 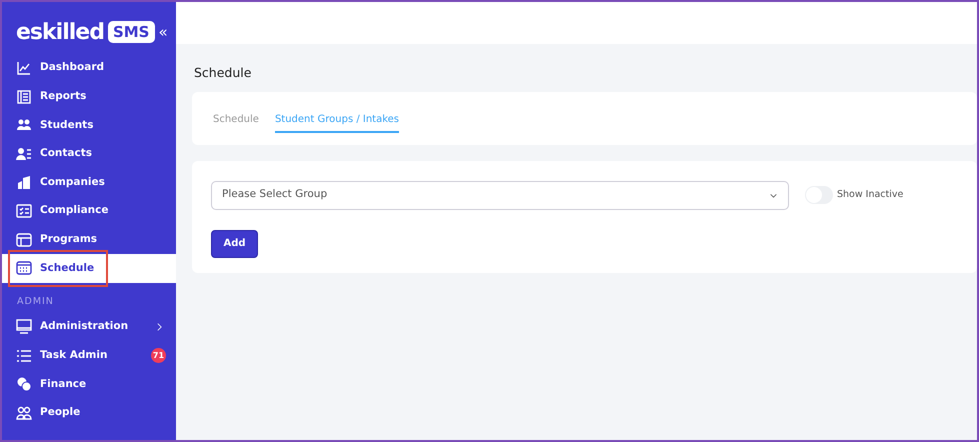 I want to click on sidebar-item: Finance, so click(x=89, y=384).